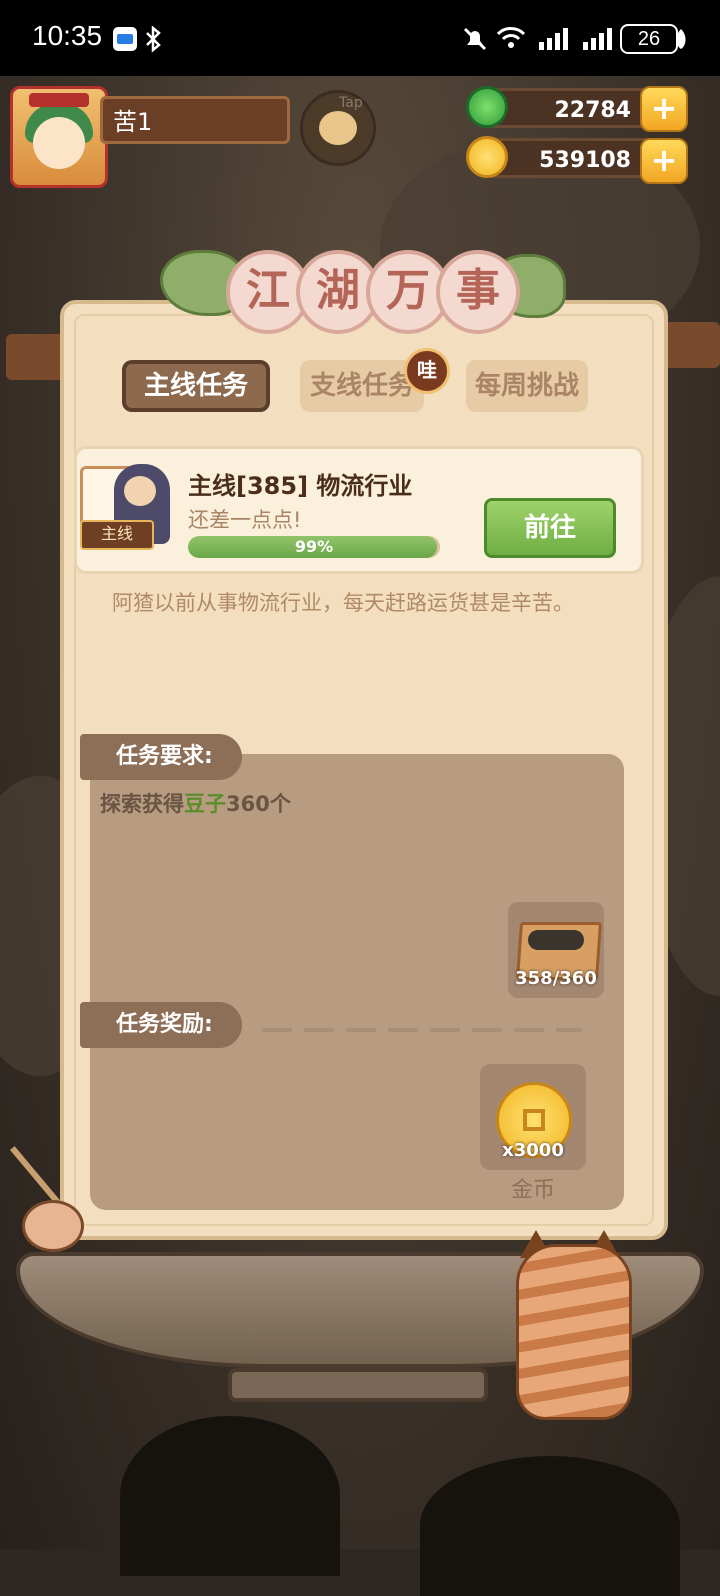  I want to click on tap-button: Tap, so click(338, 128).